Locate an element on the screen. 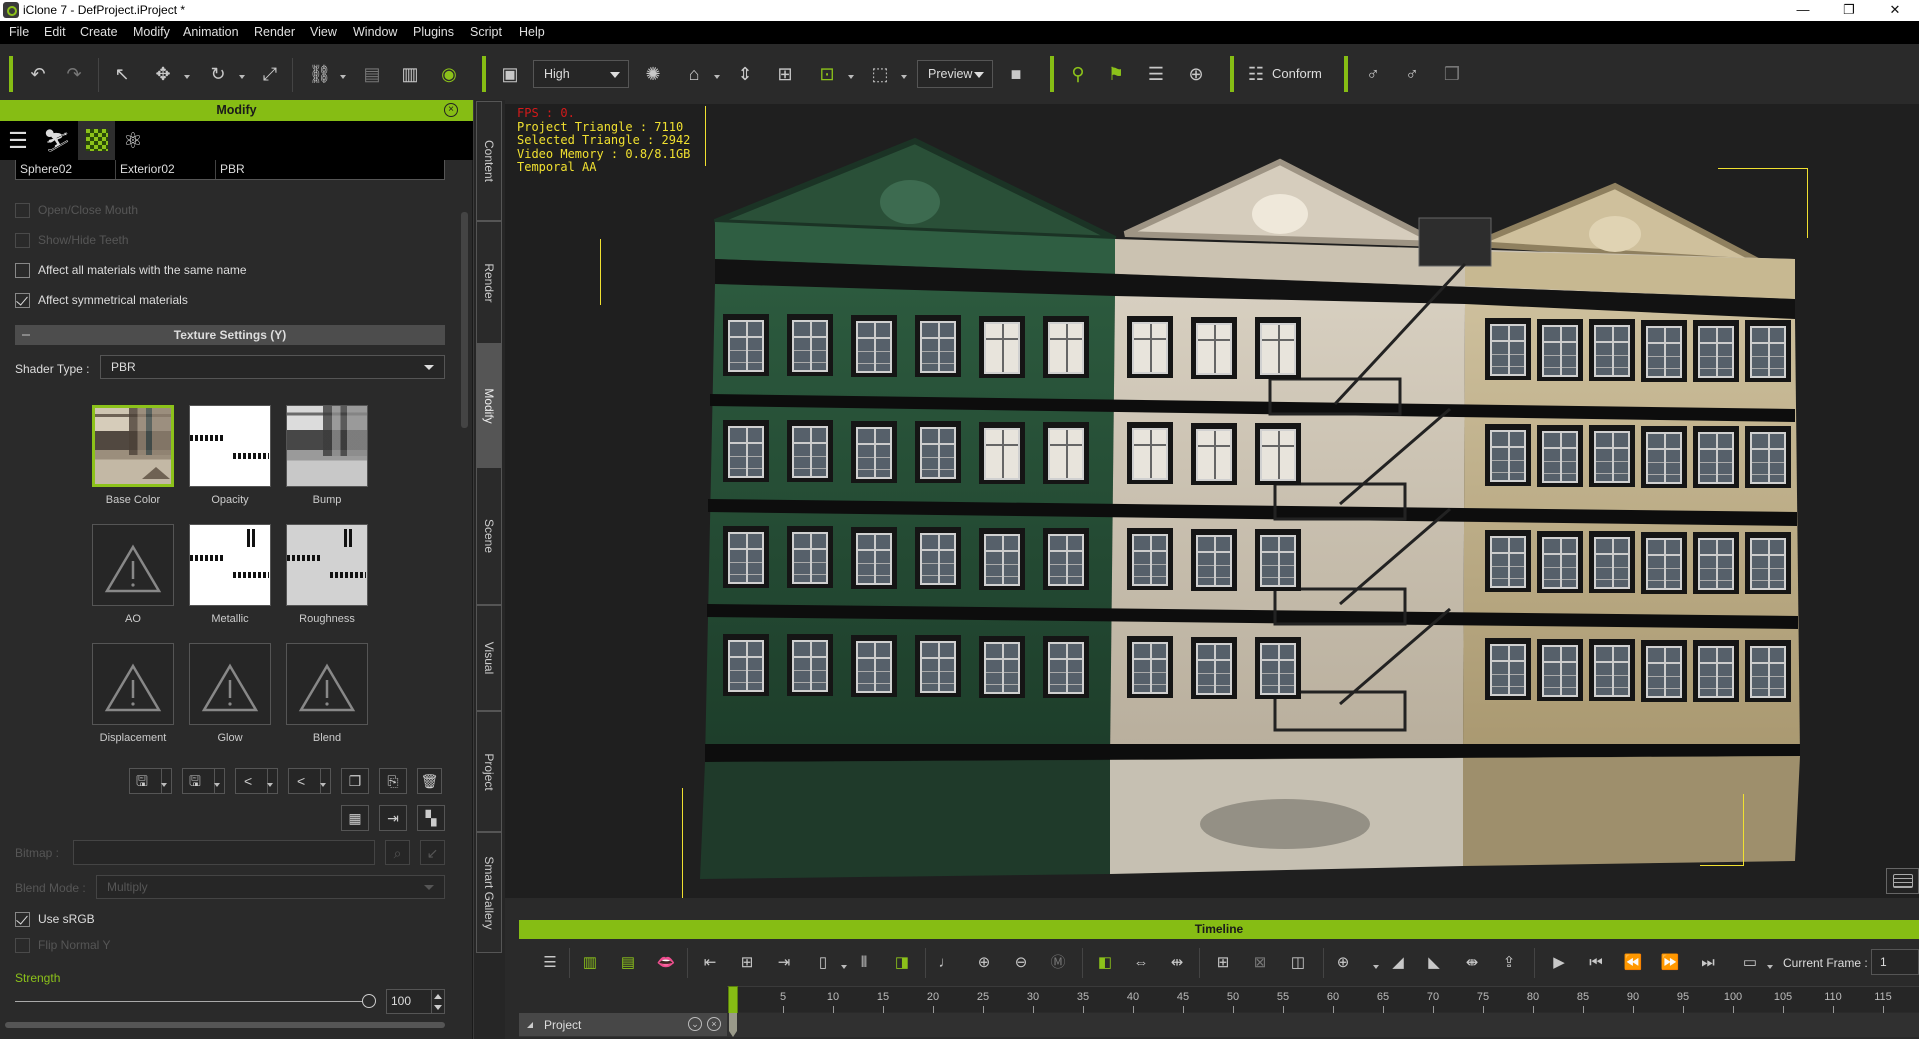 The image size is (1919, 1039). clip-range-icon: ◨ is located at coordinates (902, 963).